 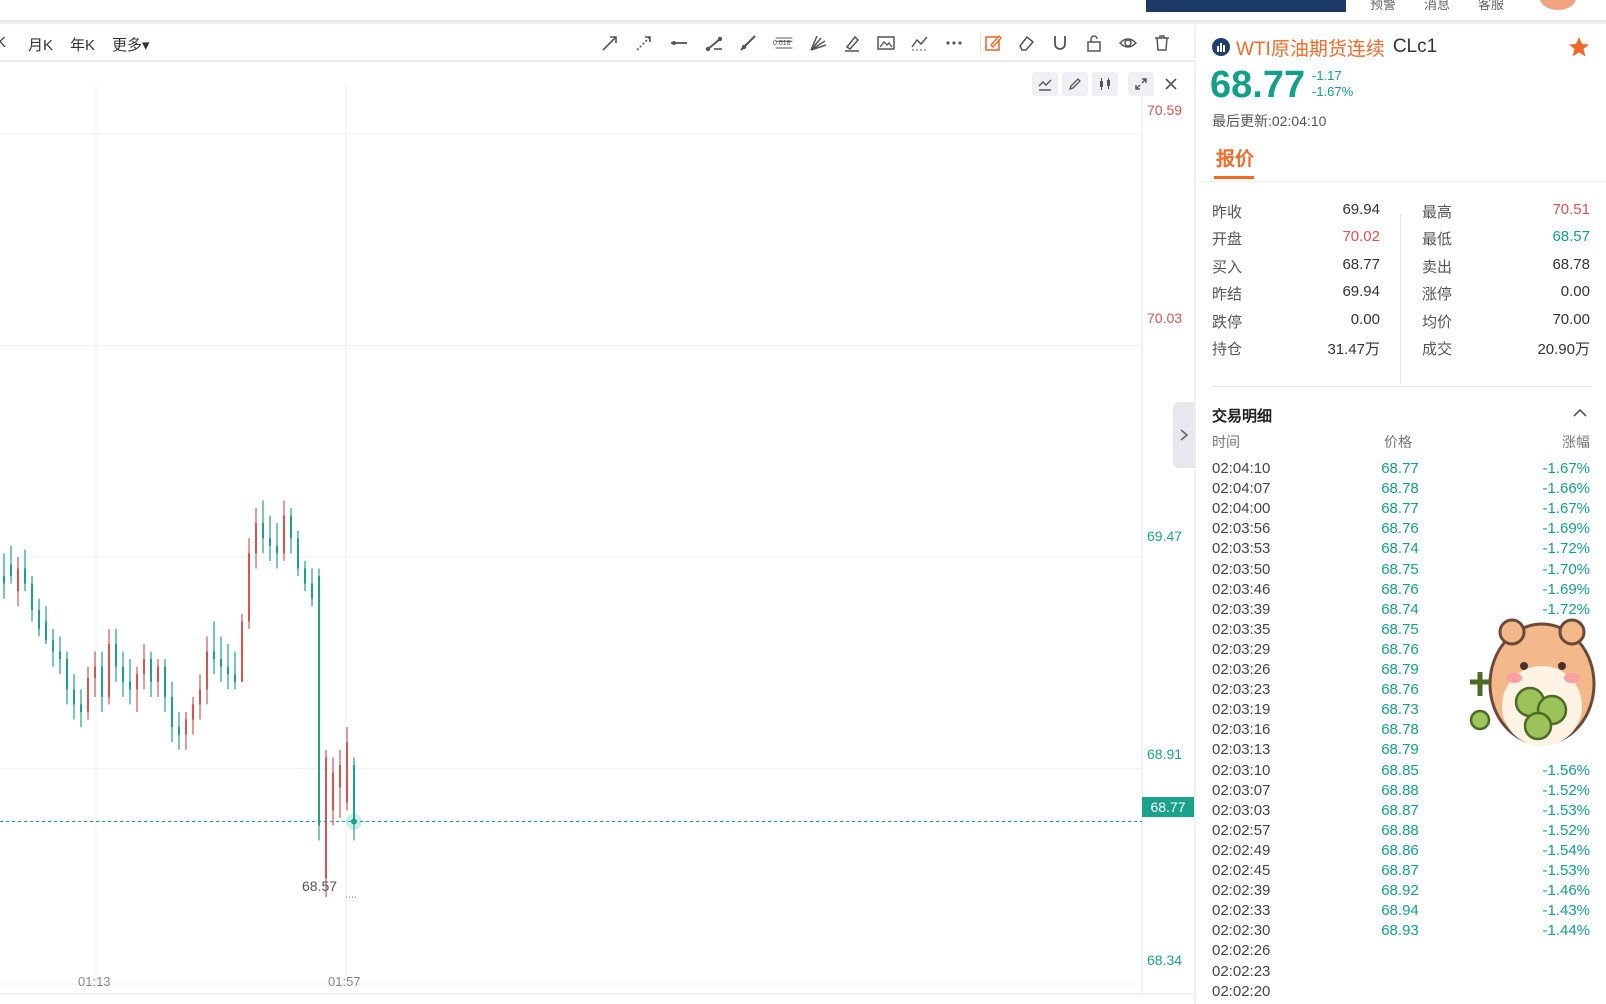 What do you see at coordinates (1094, 43) in the screenshot?
I see `lock-tool-icon` at bounding box center [1094, 43].